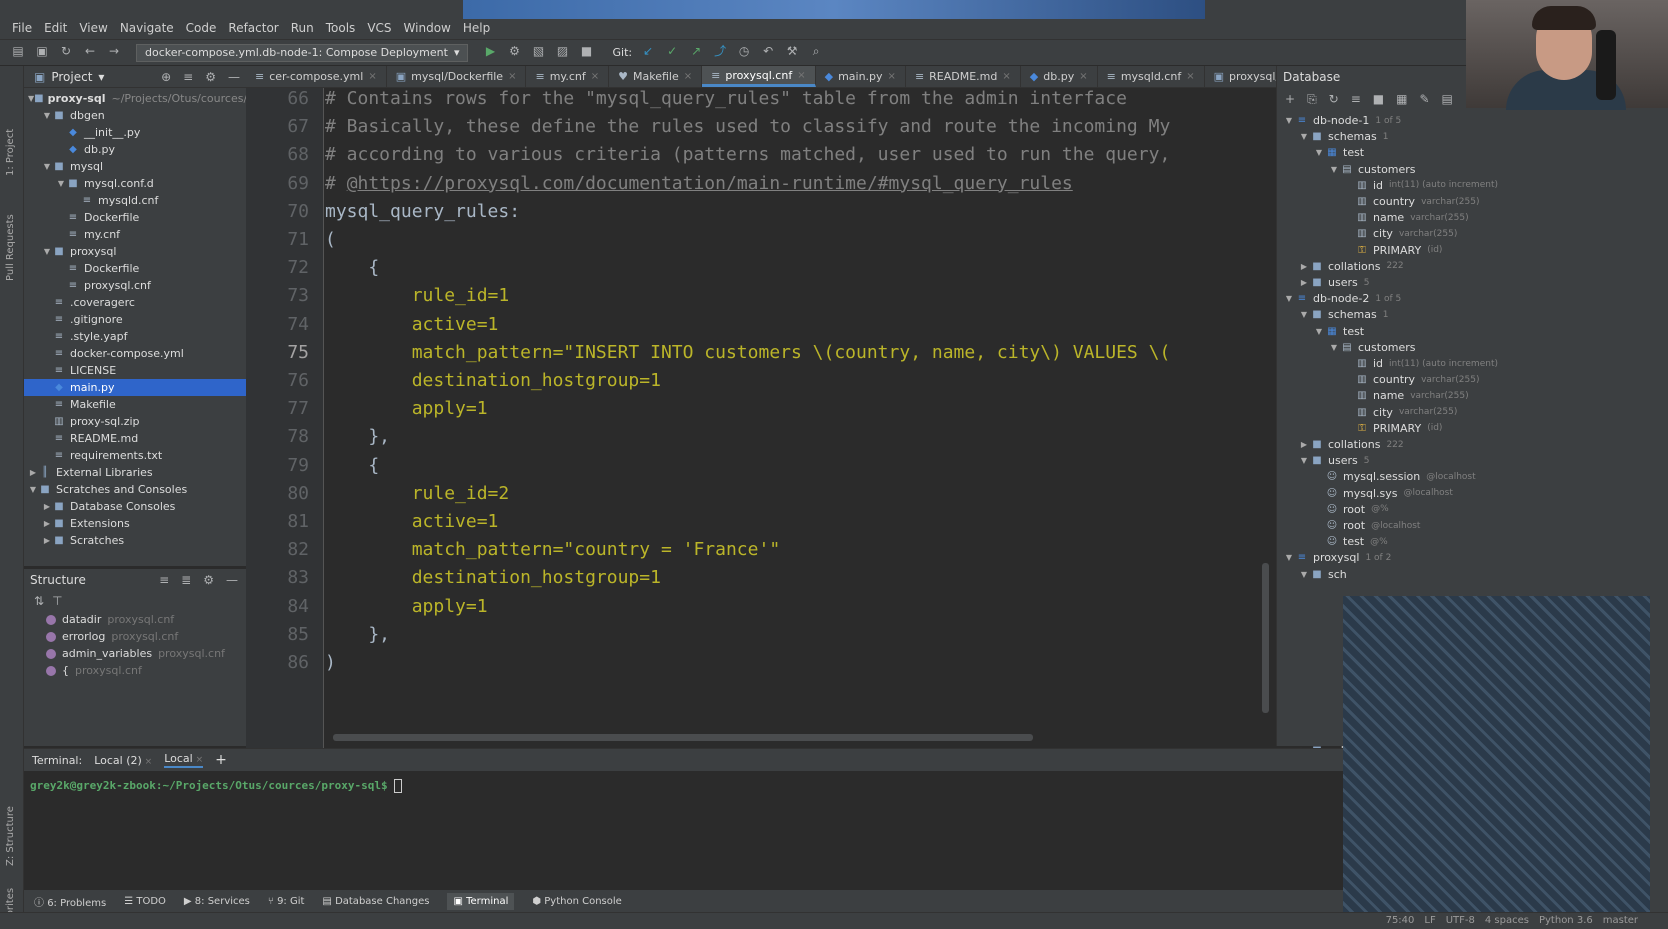 Image resolution: width=1668 pixels, height=929 pixels. I want to click on database-tree-item: ▼ ▤ customers, so click(1372, 347).